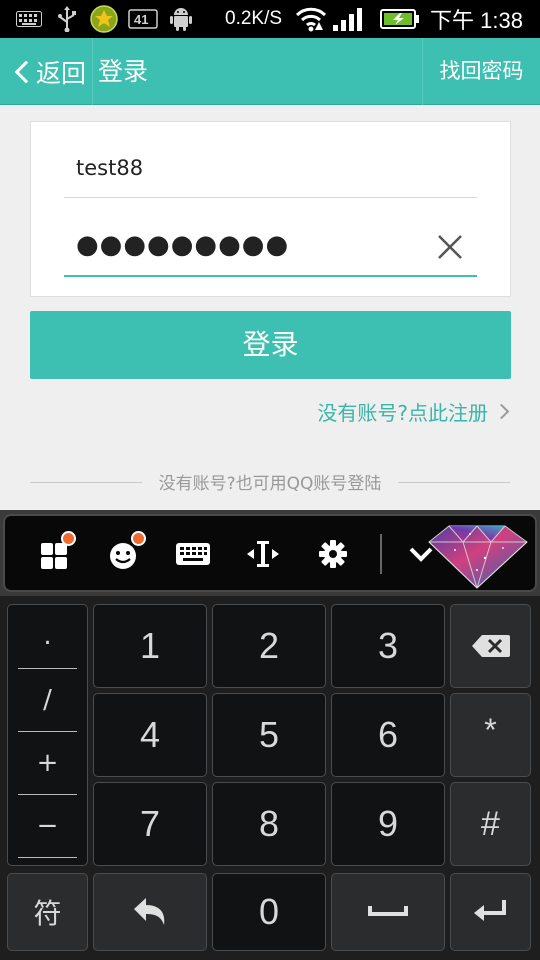 This screenshot has height=960, width=540. I want to click on usb-icon, so click(67, 19).